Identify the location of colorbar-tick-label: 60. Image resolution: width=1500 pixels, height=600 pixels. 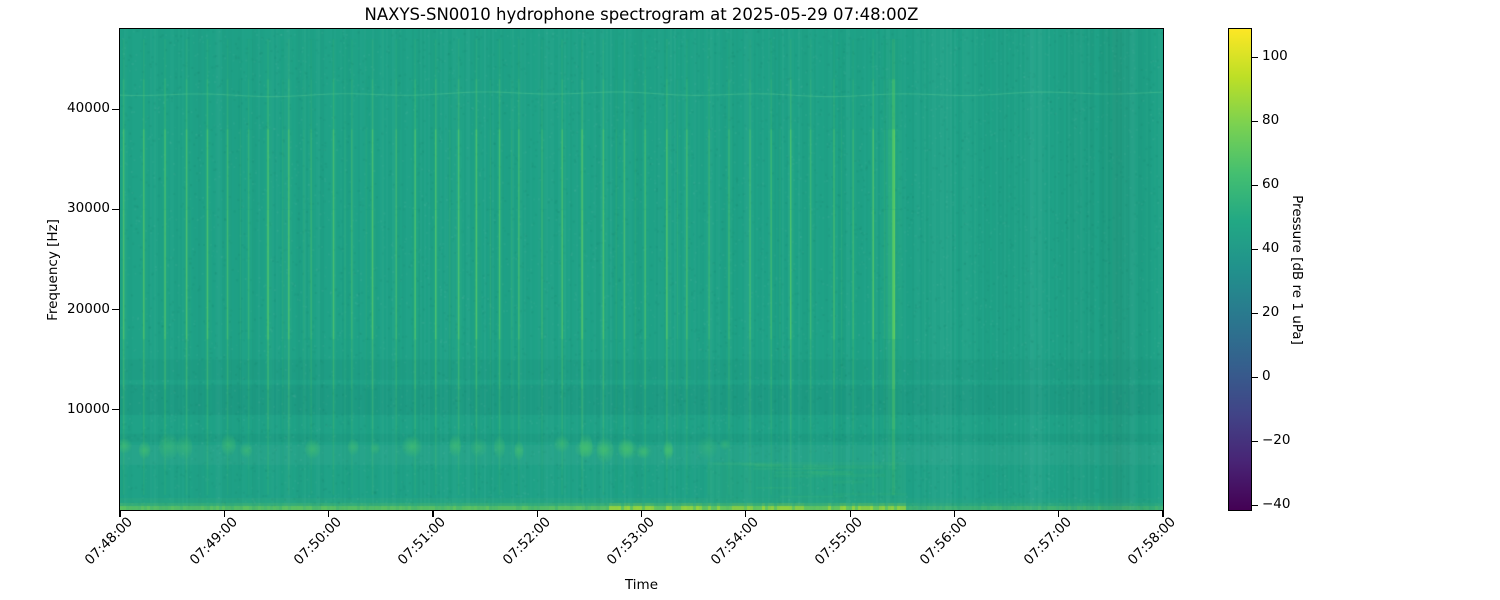
(1271, 184).